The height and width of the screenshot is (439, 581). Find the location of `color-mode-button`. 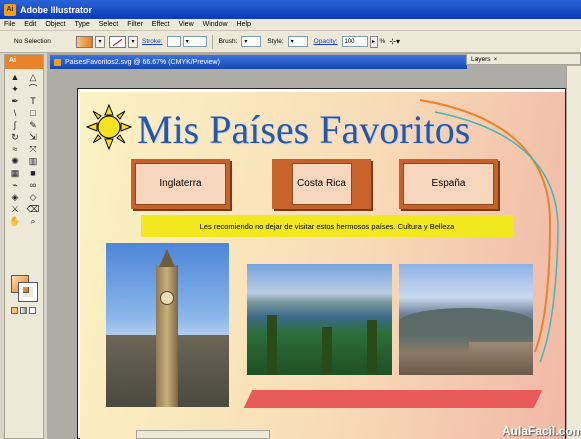

color-mode-button is located at coordinates (14, 310).